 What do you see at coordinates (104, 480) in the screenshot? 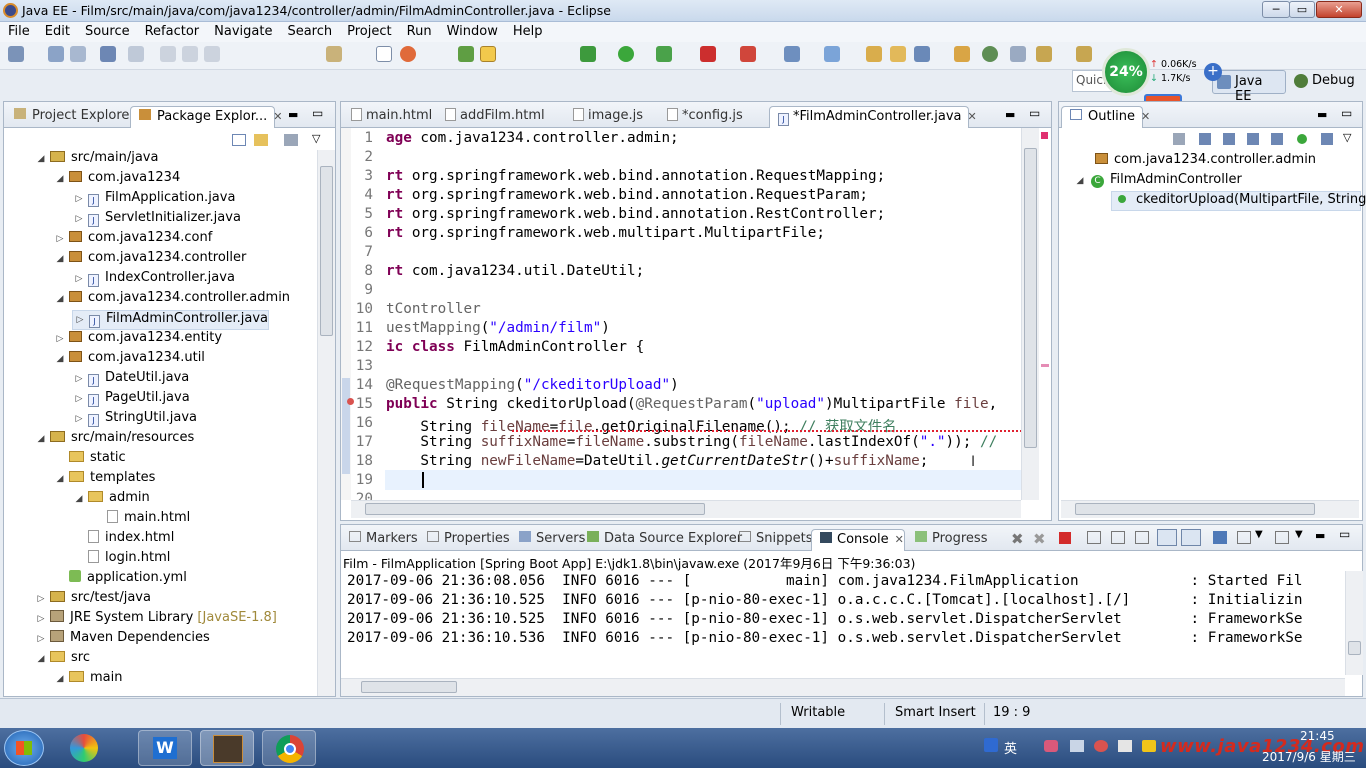
I see `tree-item: ◢ templates` at bounding box center [104, 480].